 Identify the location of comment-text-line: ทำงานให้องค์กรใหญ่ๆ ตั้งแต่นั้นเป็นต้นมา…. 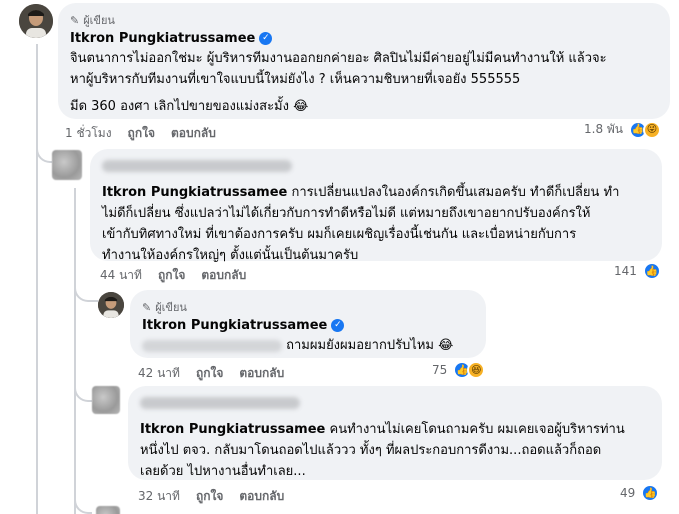
(230, 255).